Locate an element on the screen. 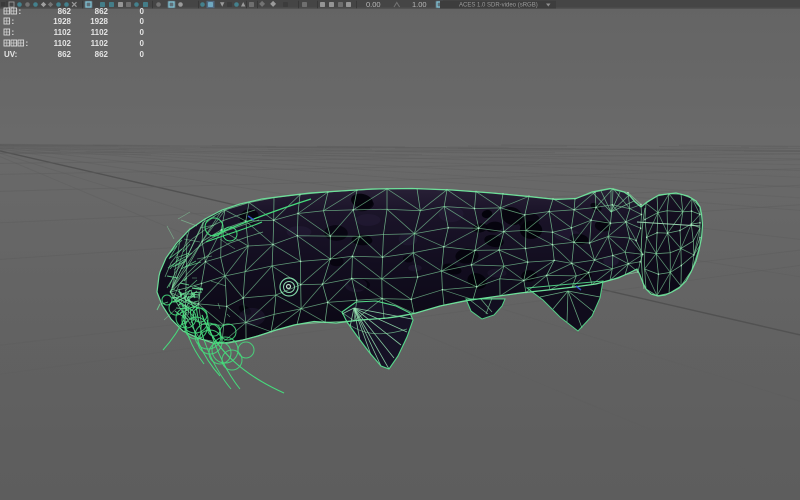 This screenshot has height=500, width=800. svg-text: ACES 1.0 SDR-video (sRGB) is located at coordinates (498, 6).